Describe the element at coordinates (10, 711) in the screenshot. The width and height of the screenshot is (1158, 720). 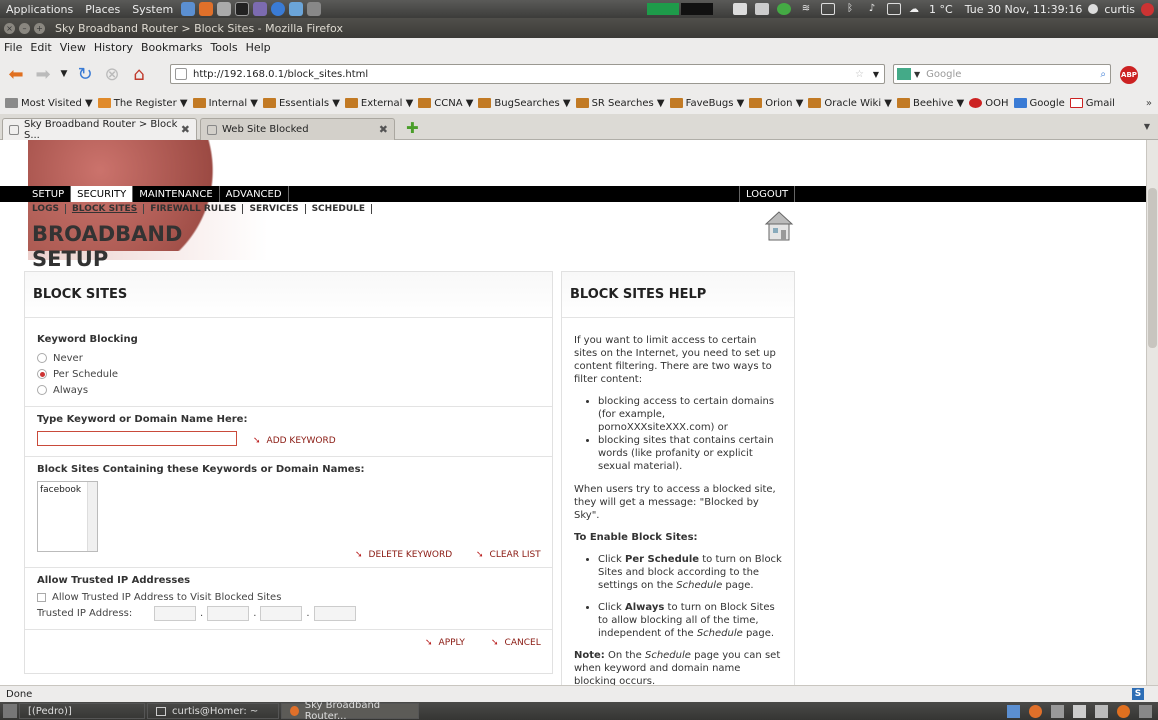
I see `show-desktop-icon` at that location.